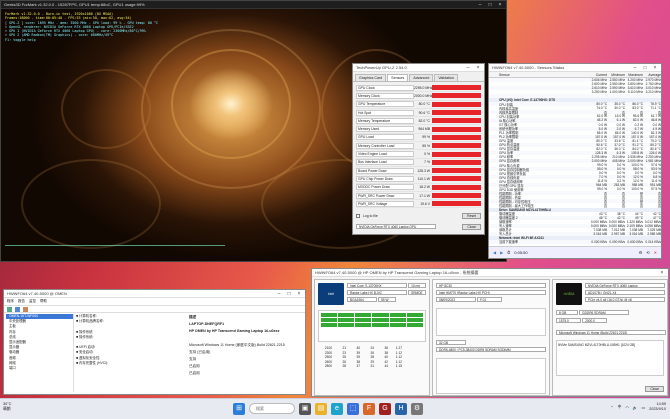 The height and width of the screenshot is (419, 670). Describe the element at coordinates (396, 226) in the screenshot. I see `card-select: NVIDIA GeForce RTX 4060 Laptop GPU` at that location.